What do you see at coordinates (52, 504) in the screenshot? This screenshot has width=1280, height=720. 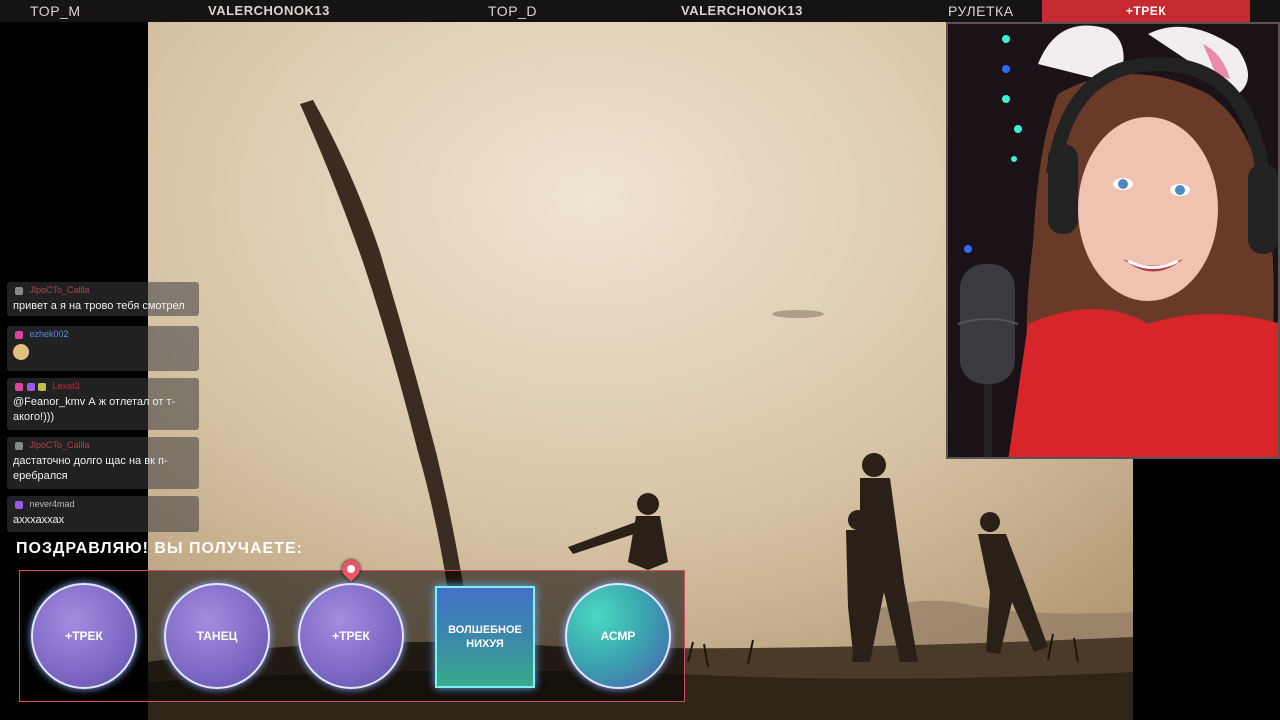 I see `chat-username: never4mad` at bounding box center [52, 504].